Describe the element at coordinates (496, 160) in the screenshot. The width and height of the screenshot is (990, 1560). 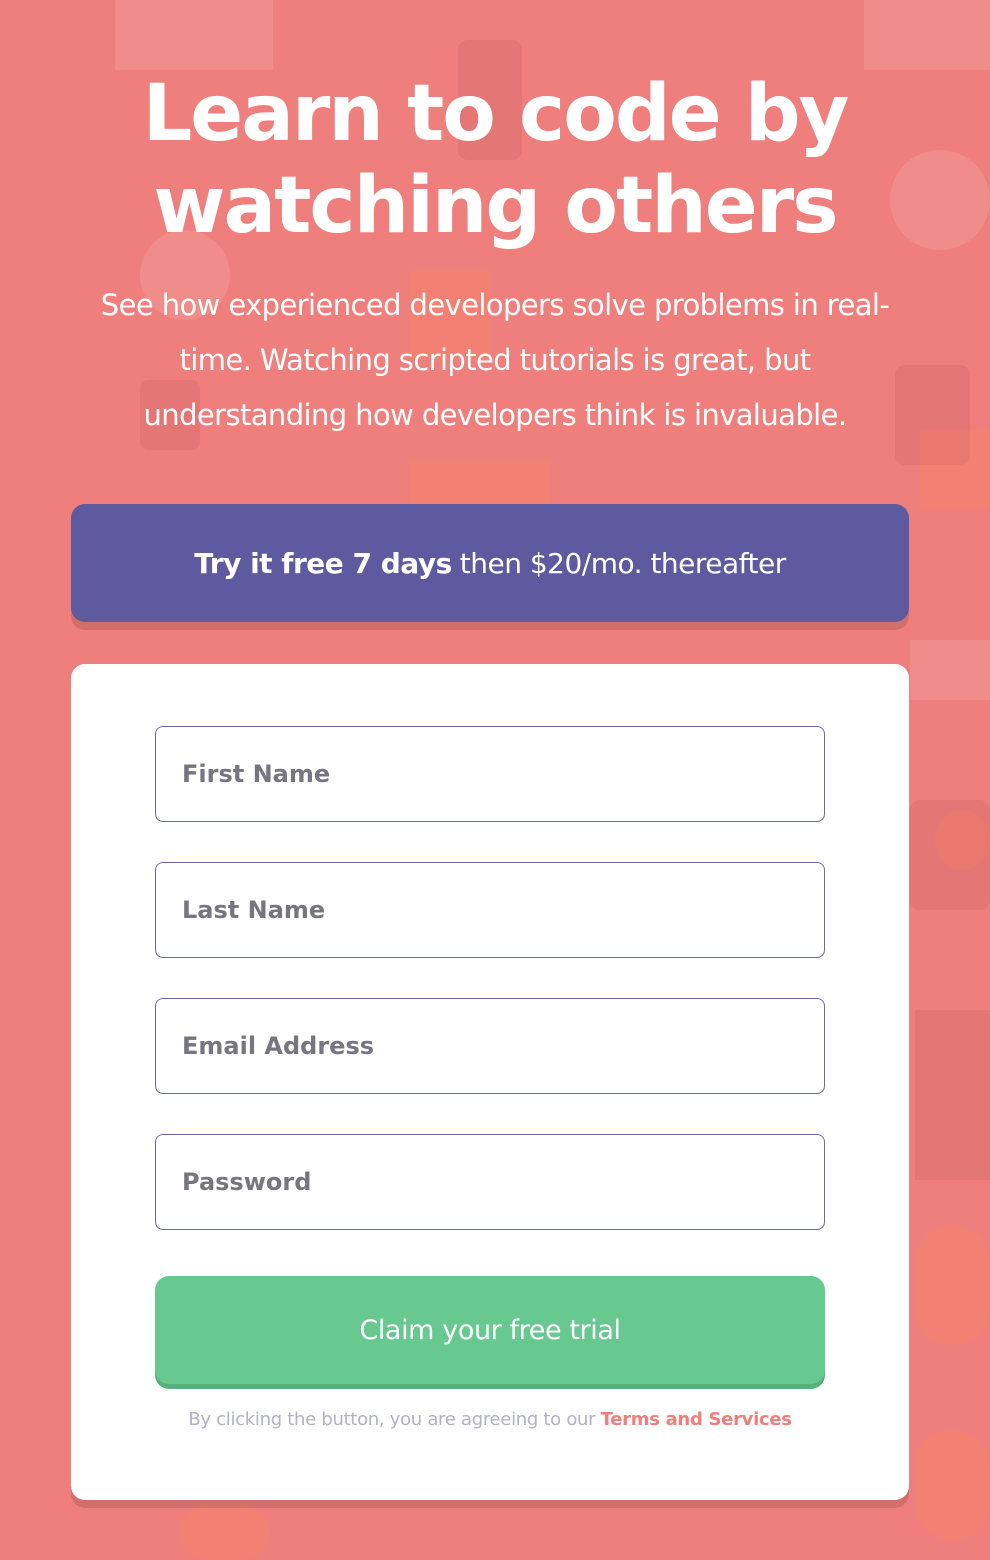
I see `page-title: Learn to code by watching others` at that location.